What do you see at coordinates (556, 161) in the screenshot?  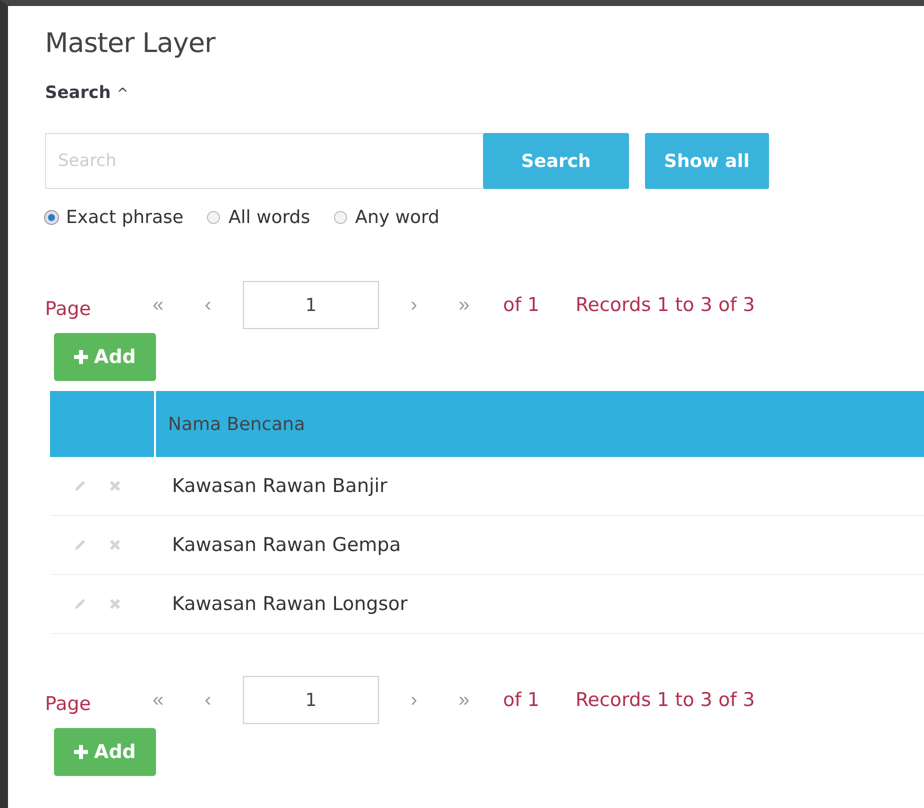 I see `search-button: Search` at bounding box center [556, 161].